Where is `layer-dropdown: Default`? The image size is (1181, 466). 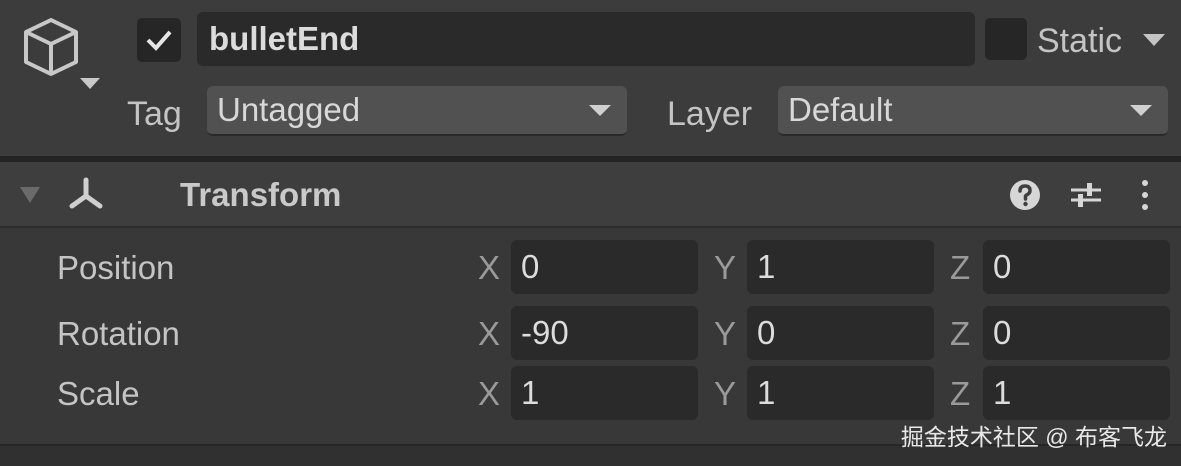 layer-dropdown: Default is located at coordinates (973, 111).